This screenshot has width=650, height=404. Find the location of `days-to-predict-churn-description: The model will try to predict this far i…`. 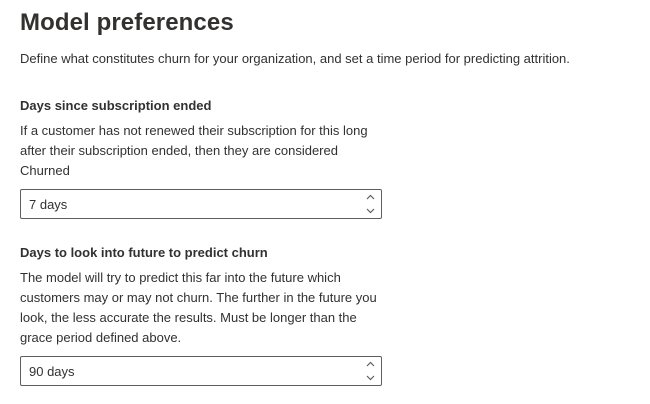

days-to-predict-churn-description: The model will try to predict this far i… is located at coordinates (198, 307).